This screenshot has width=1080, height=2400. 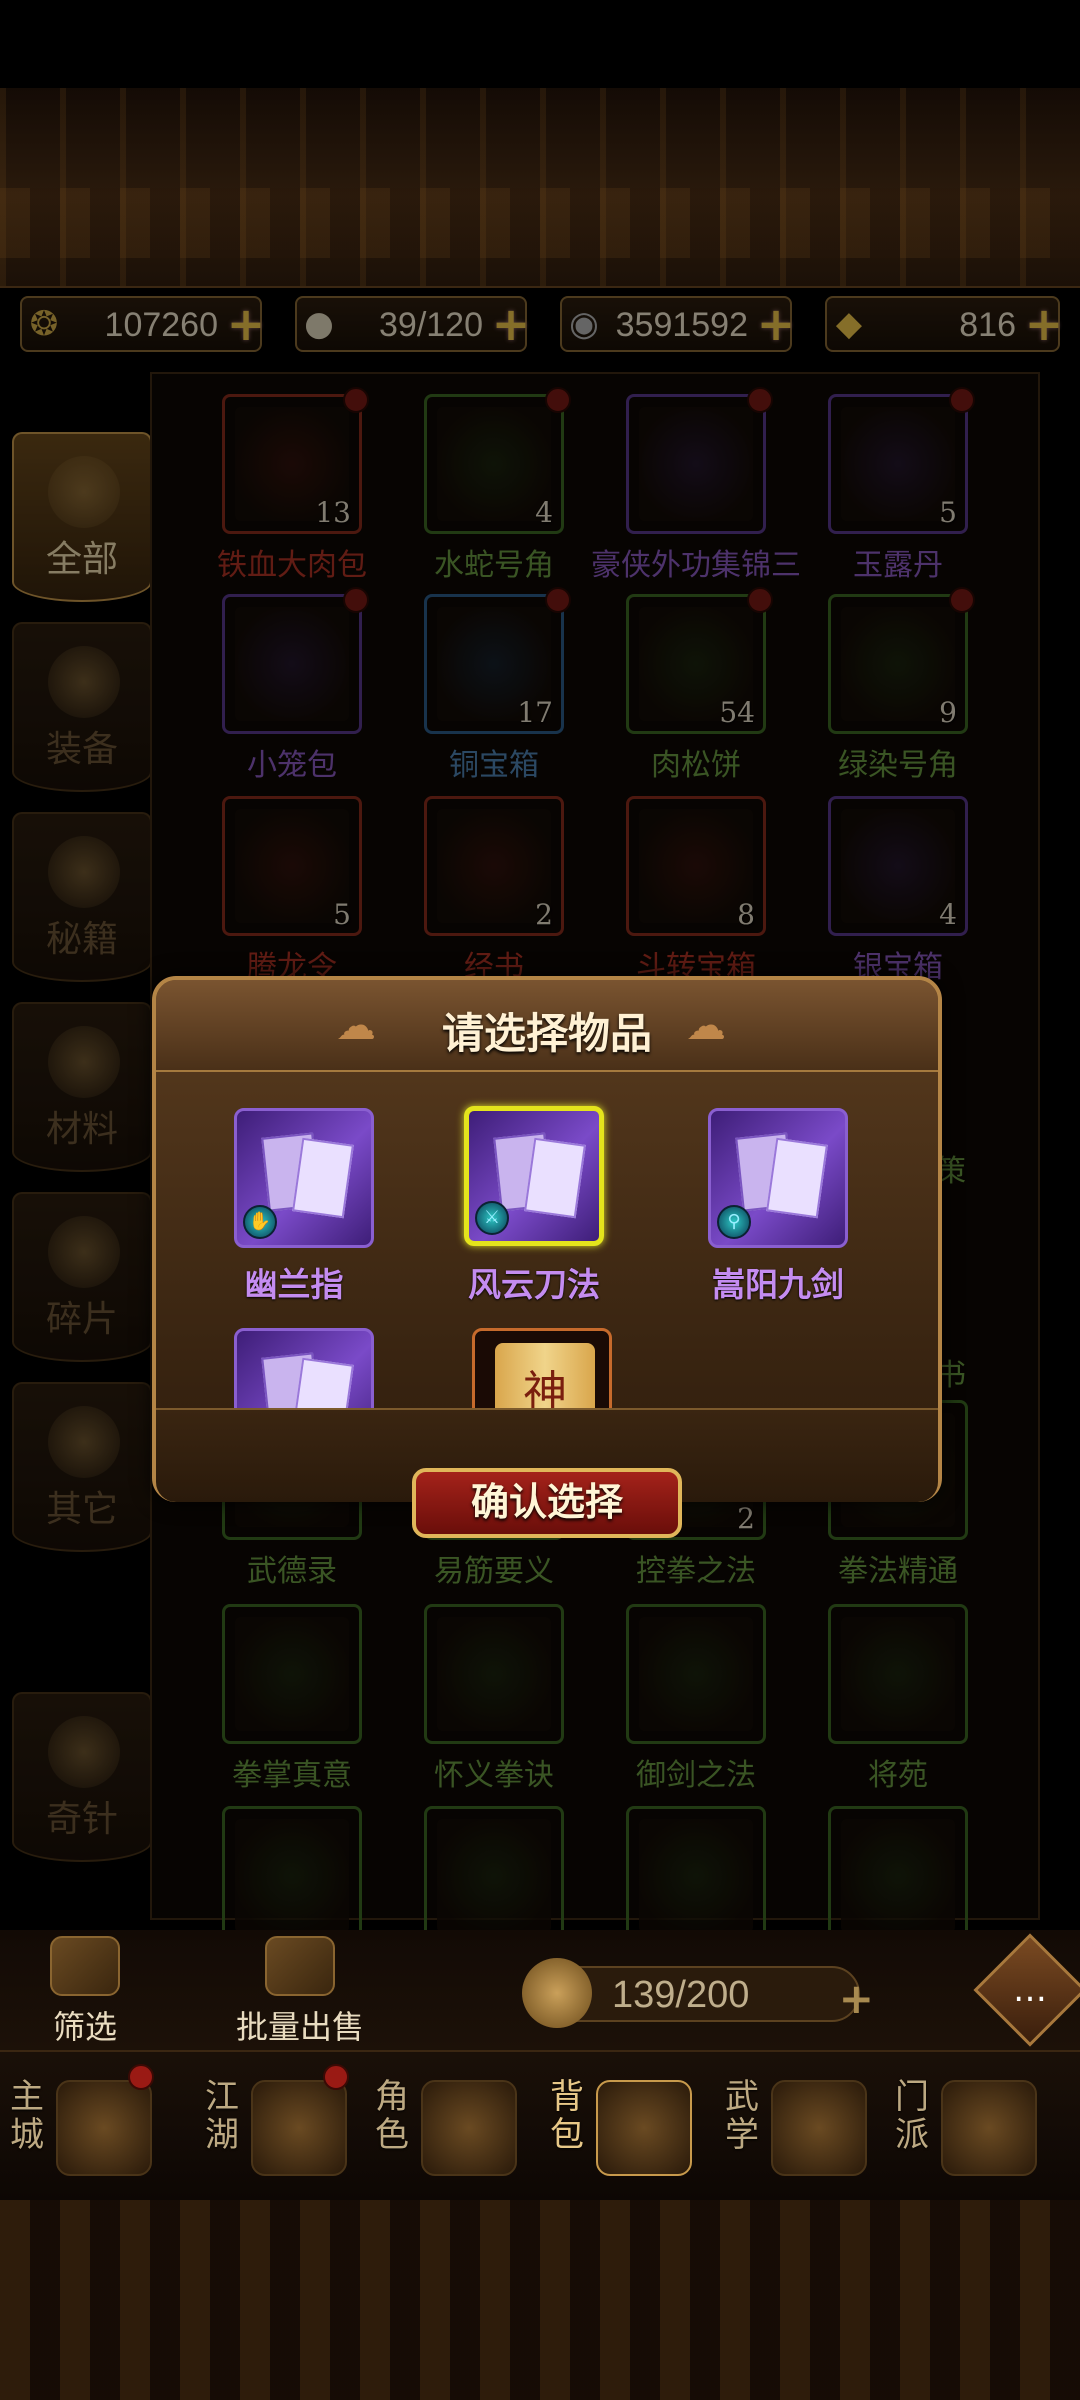 I want to click on nav-label: 武学, so click(x=742, y=2116).